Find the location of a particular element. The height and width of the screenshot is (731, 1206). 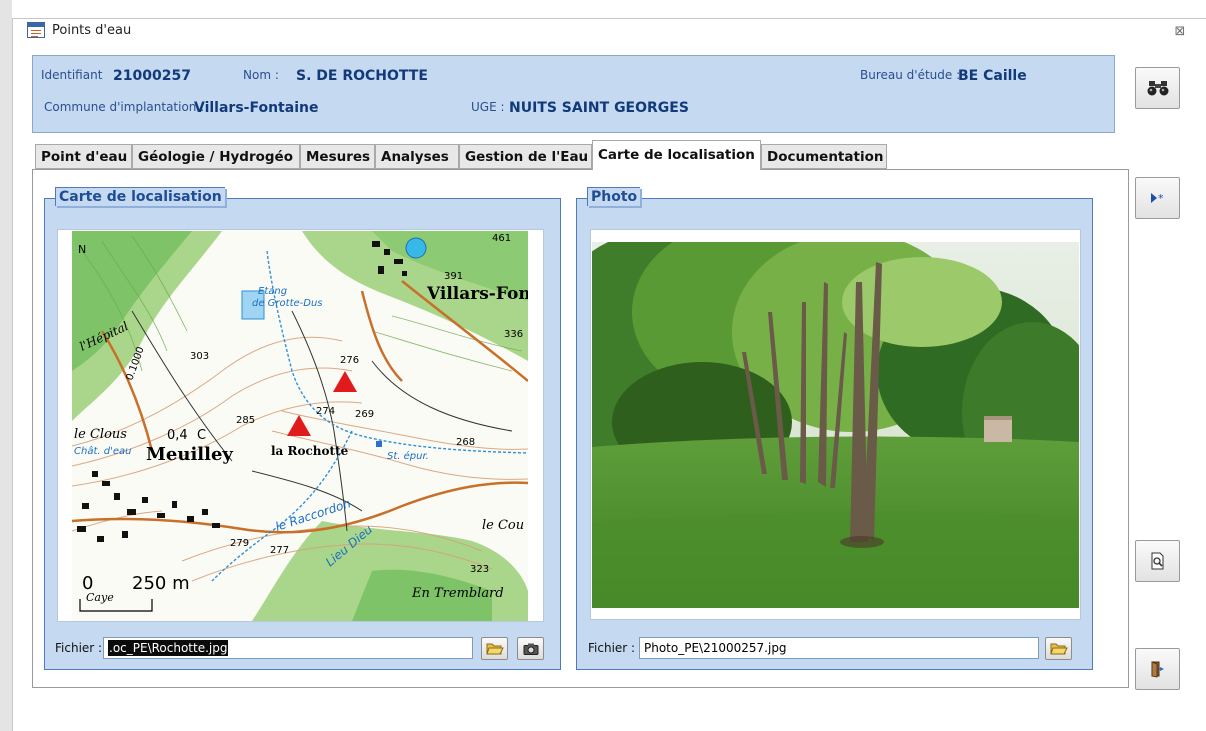

map-label-chateau: Chât. d'eau is located at coordinates (102, 451).